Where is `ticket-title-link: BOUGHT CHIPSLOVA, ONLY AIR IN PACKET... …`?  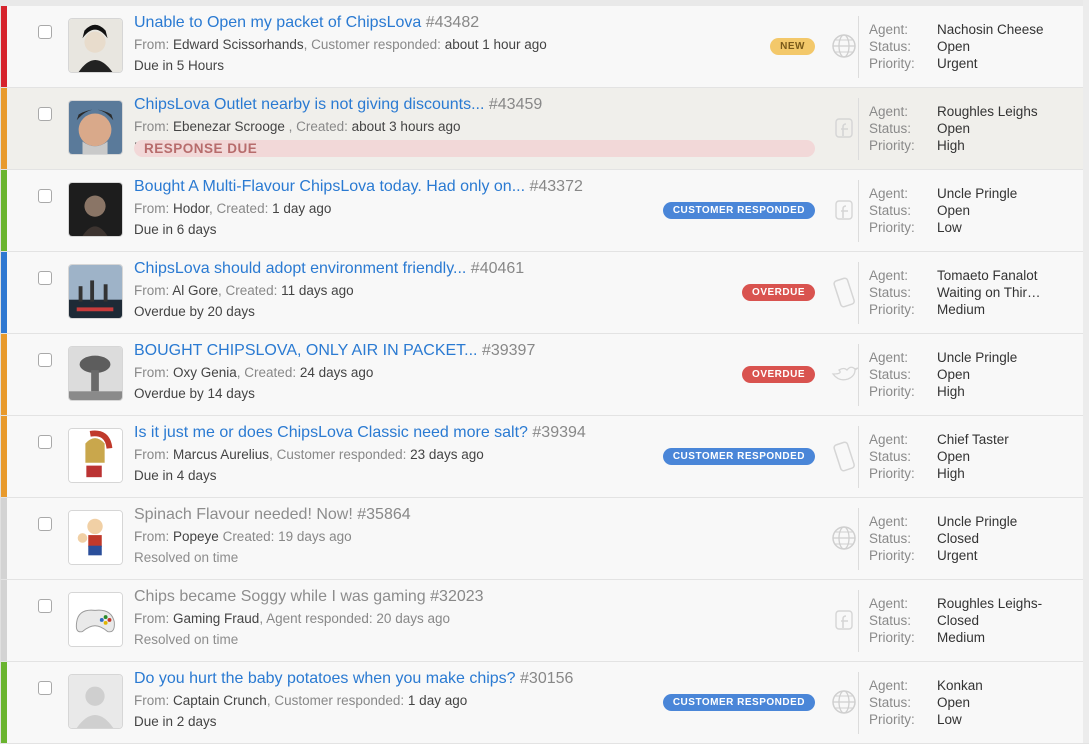
ticket-title-link: BOUGHT CHIPSLOVA, ONLY AIR IN PACKET... … is located at coordinates (334, 351).